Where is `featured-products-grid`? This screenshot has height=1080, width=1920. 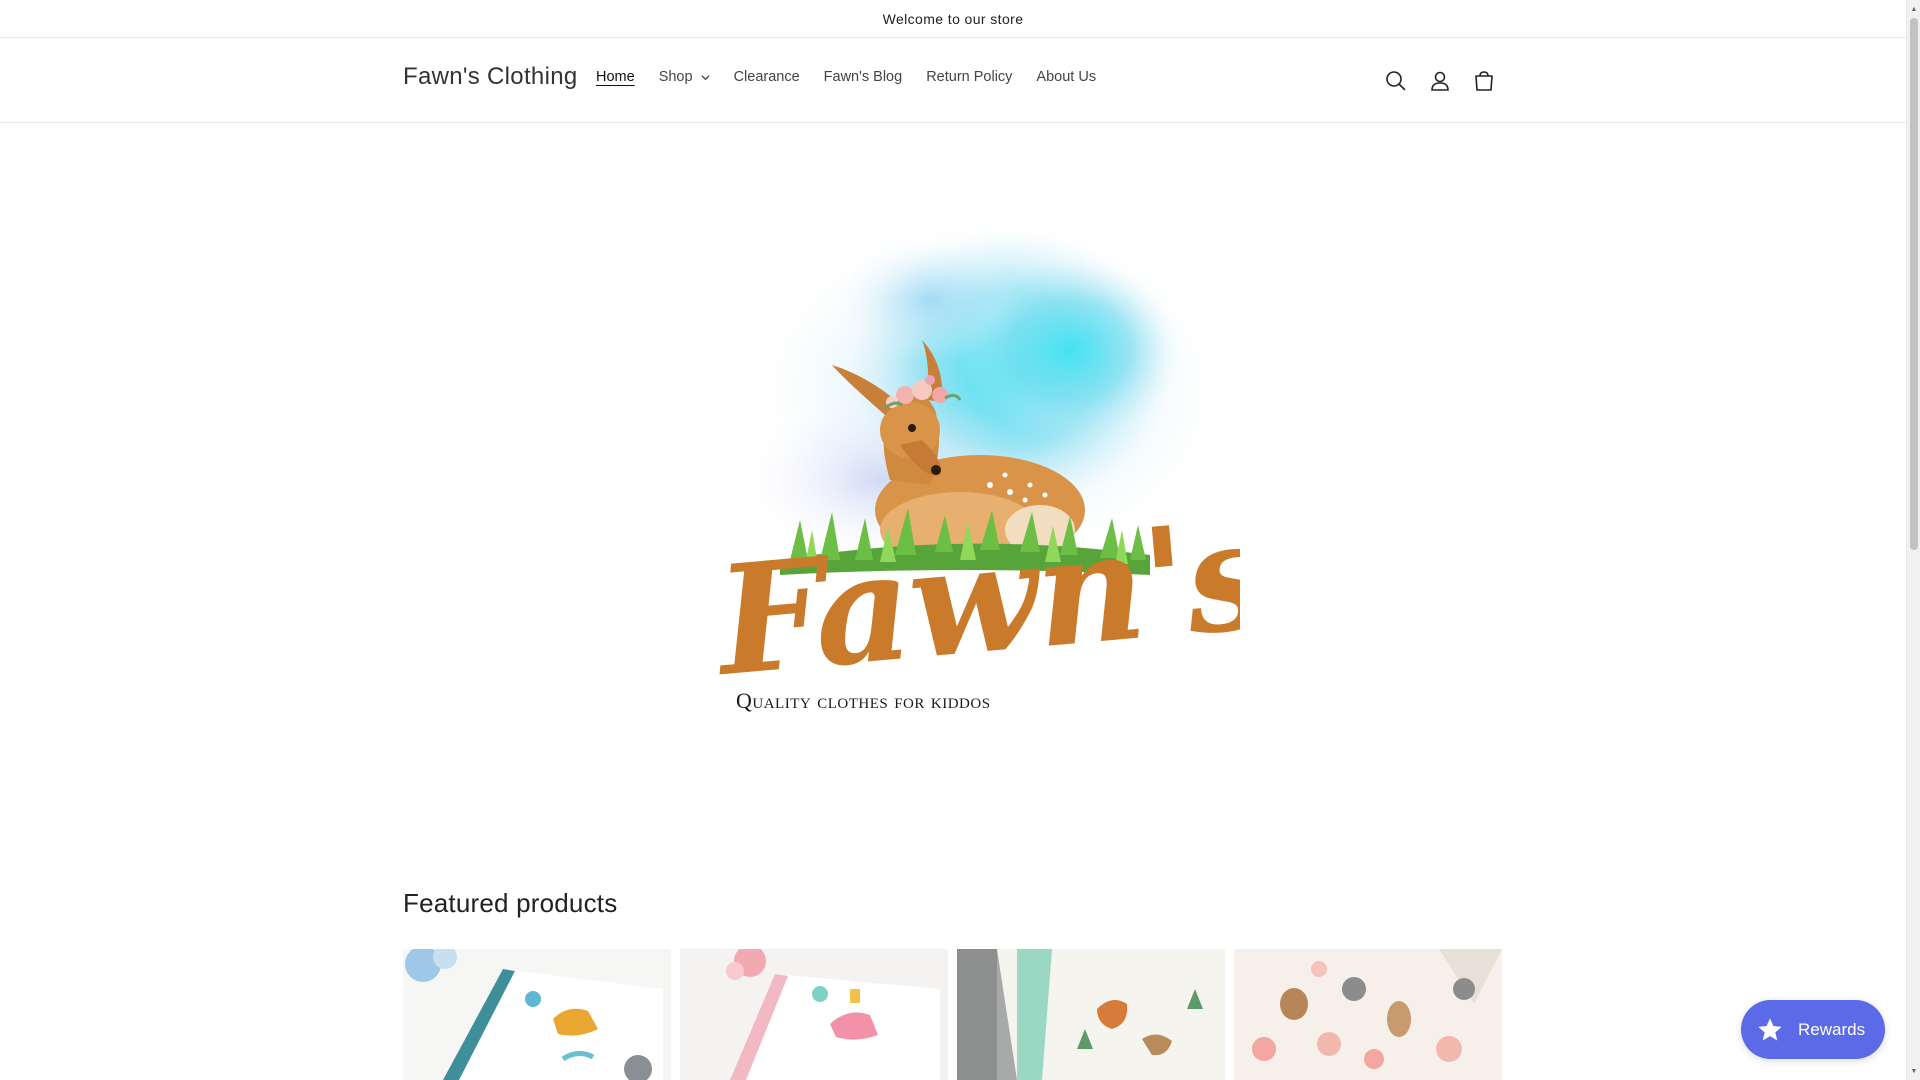 featured-products-grid is located at coordinates (957, 1014).